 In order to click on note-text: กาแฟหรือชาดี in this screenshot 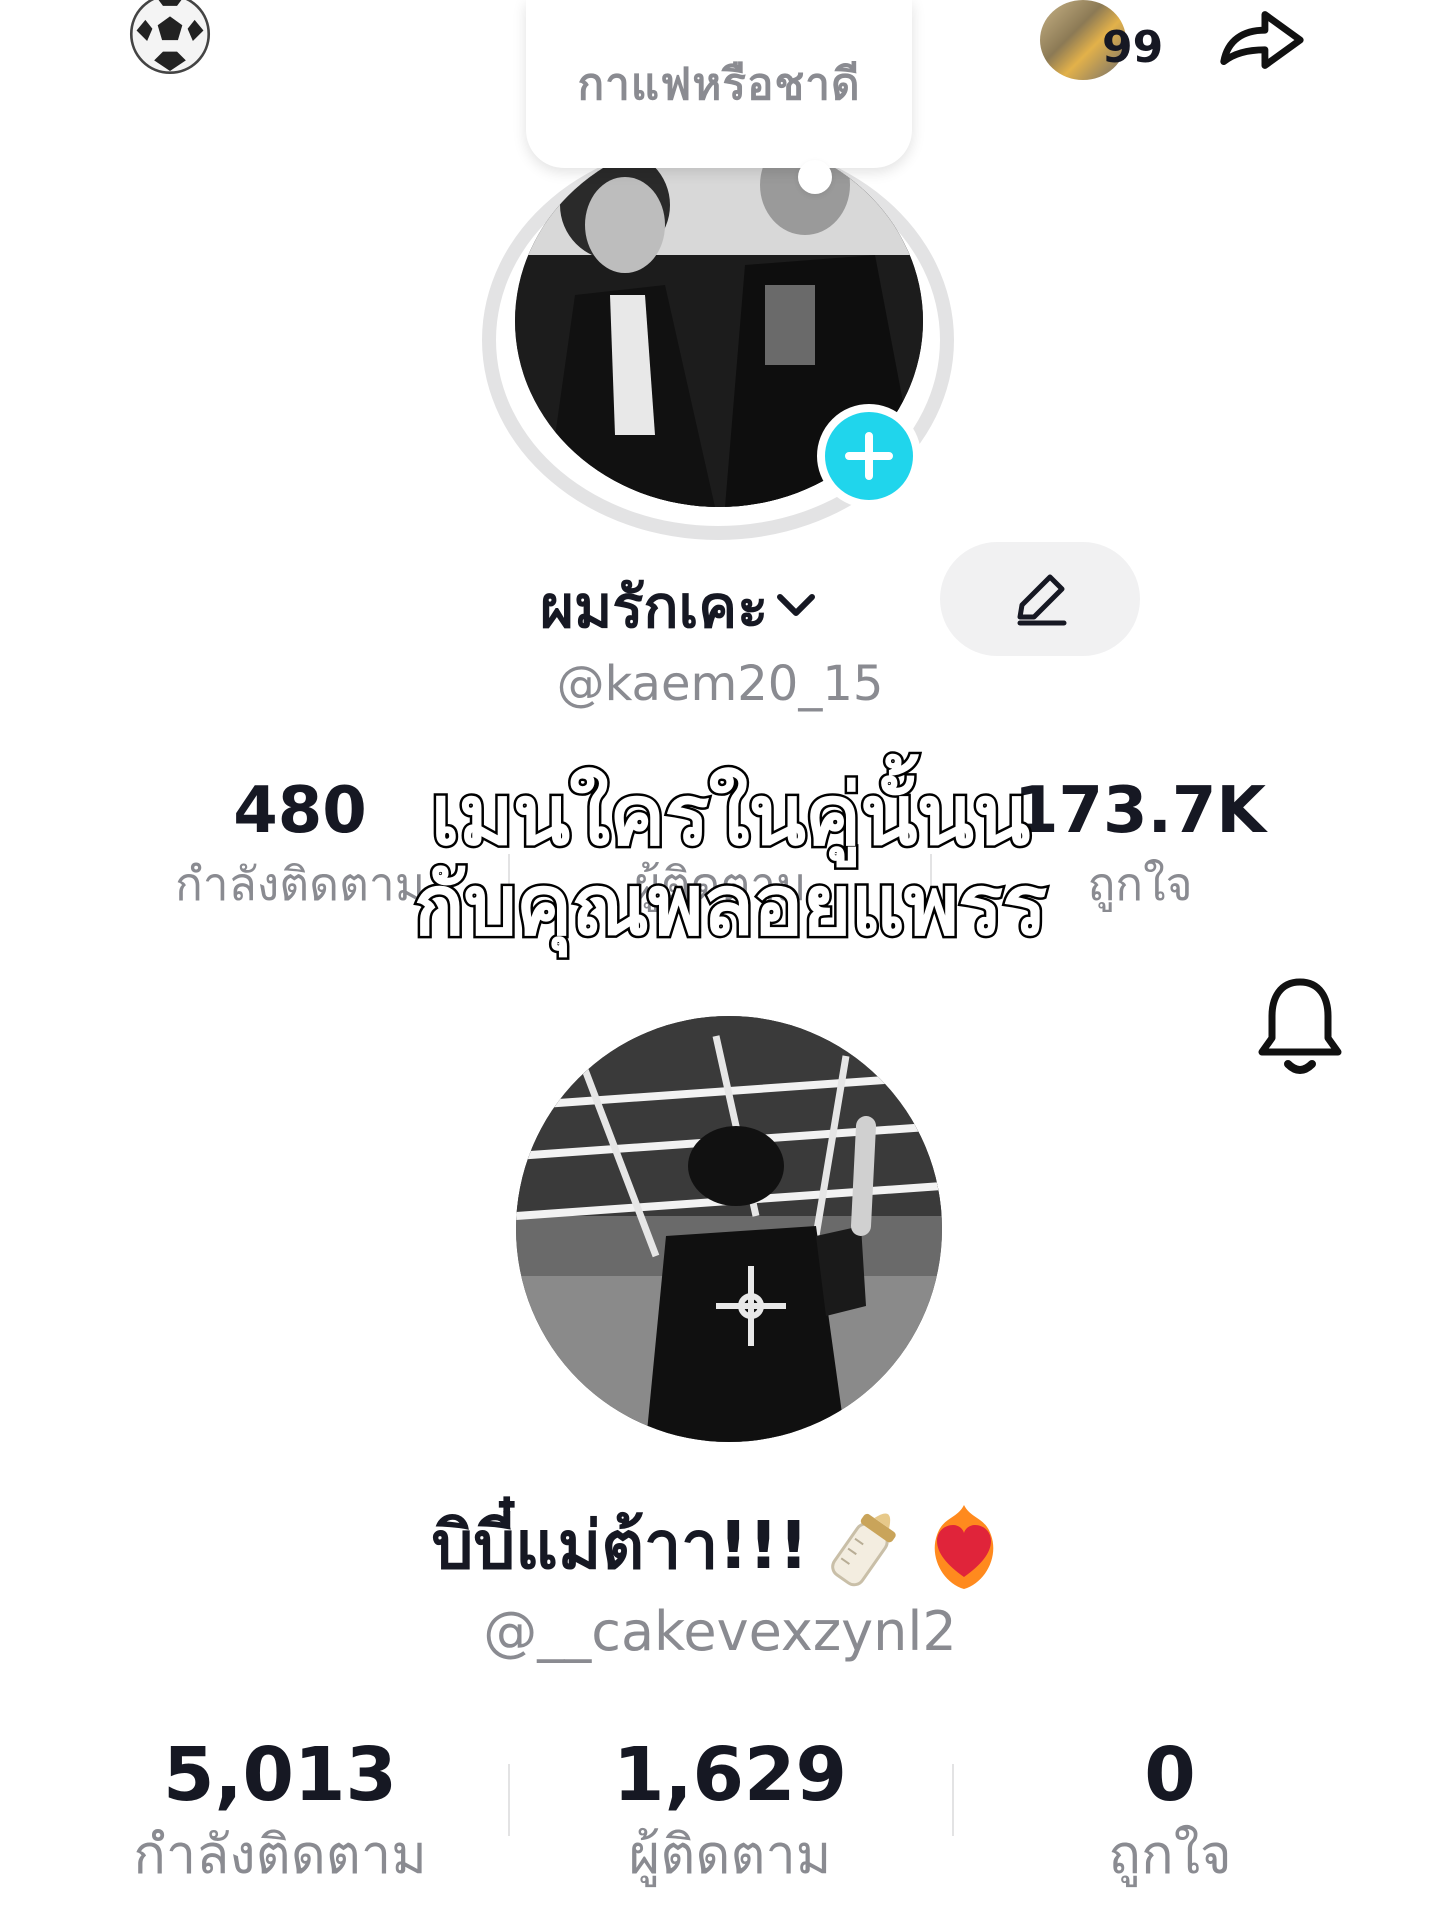, I will do `click(719, 84)`.